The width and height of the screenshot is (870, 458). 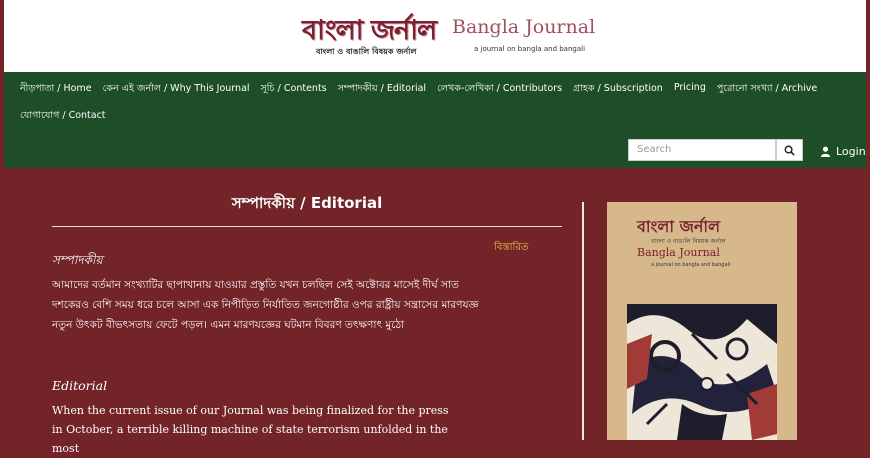 What do you see at coordinates (63, 116) in the screenshot?
I see `nav-item-contact: যোগাযোগ / Contact` at bounding box center [63, 116].